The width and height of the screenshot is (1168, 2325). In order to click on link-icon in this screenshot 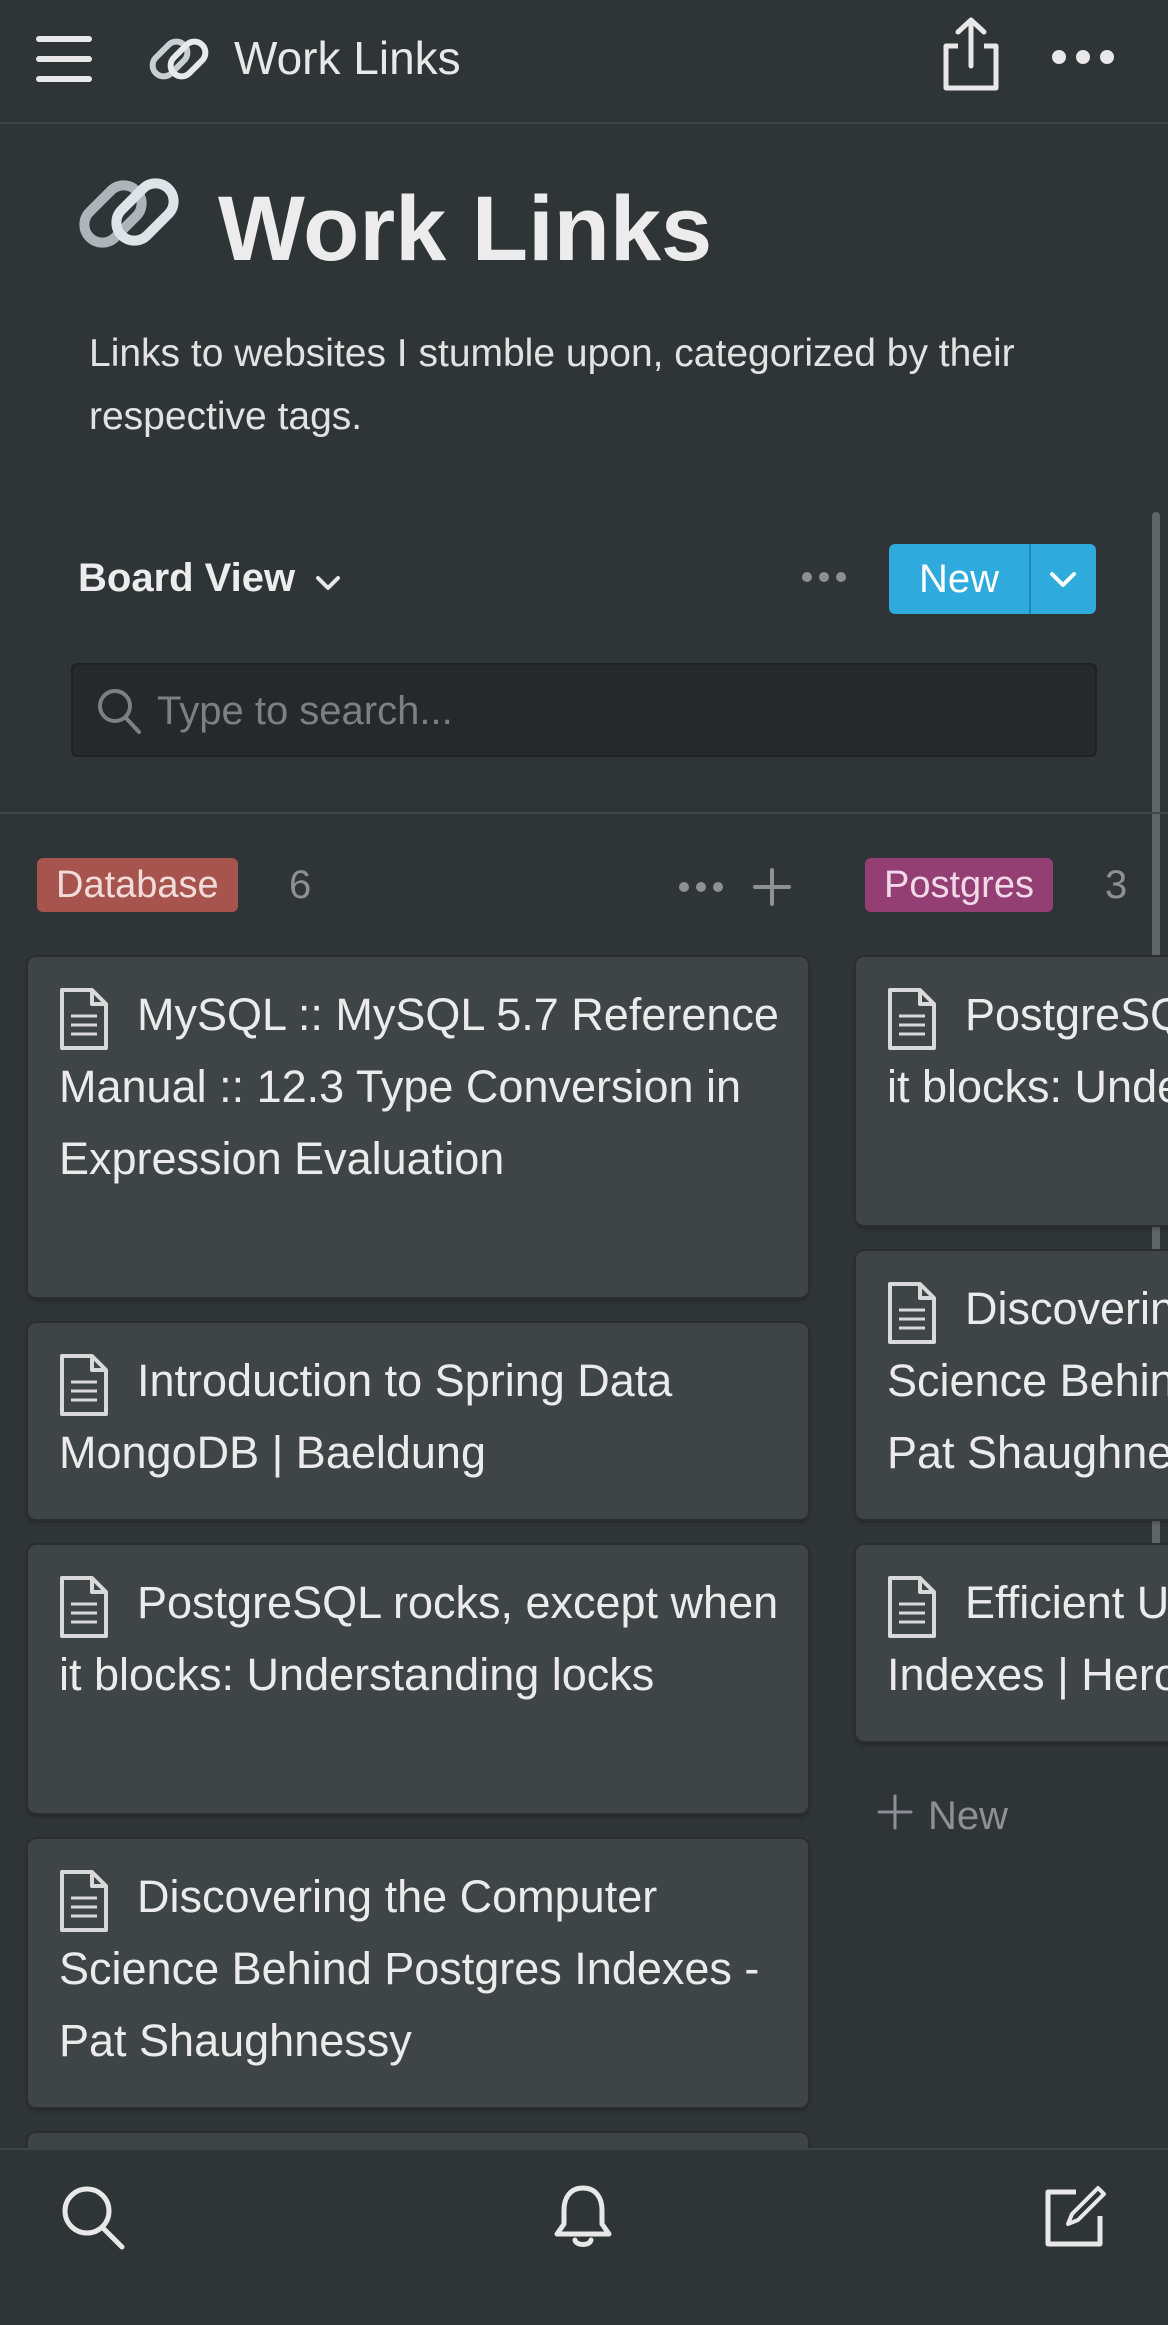, I will do `click(179, 59)`.